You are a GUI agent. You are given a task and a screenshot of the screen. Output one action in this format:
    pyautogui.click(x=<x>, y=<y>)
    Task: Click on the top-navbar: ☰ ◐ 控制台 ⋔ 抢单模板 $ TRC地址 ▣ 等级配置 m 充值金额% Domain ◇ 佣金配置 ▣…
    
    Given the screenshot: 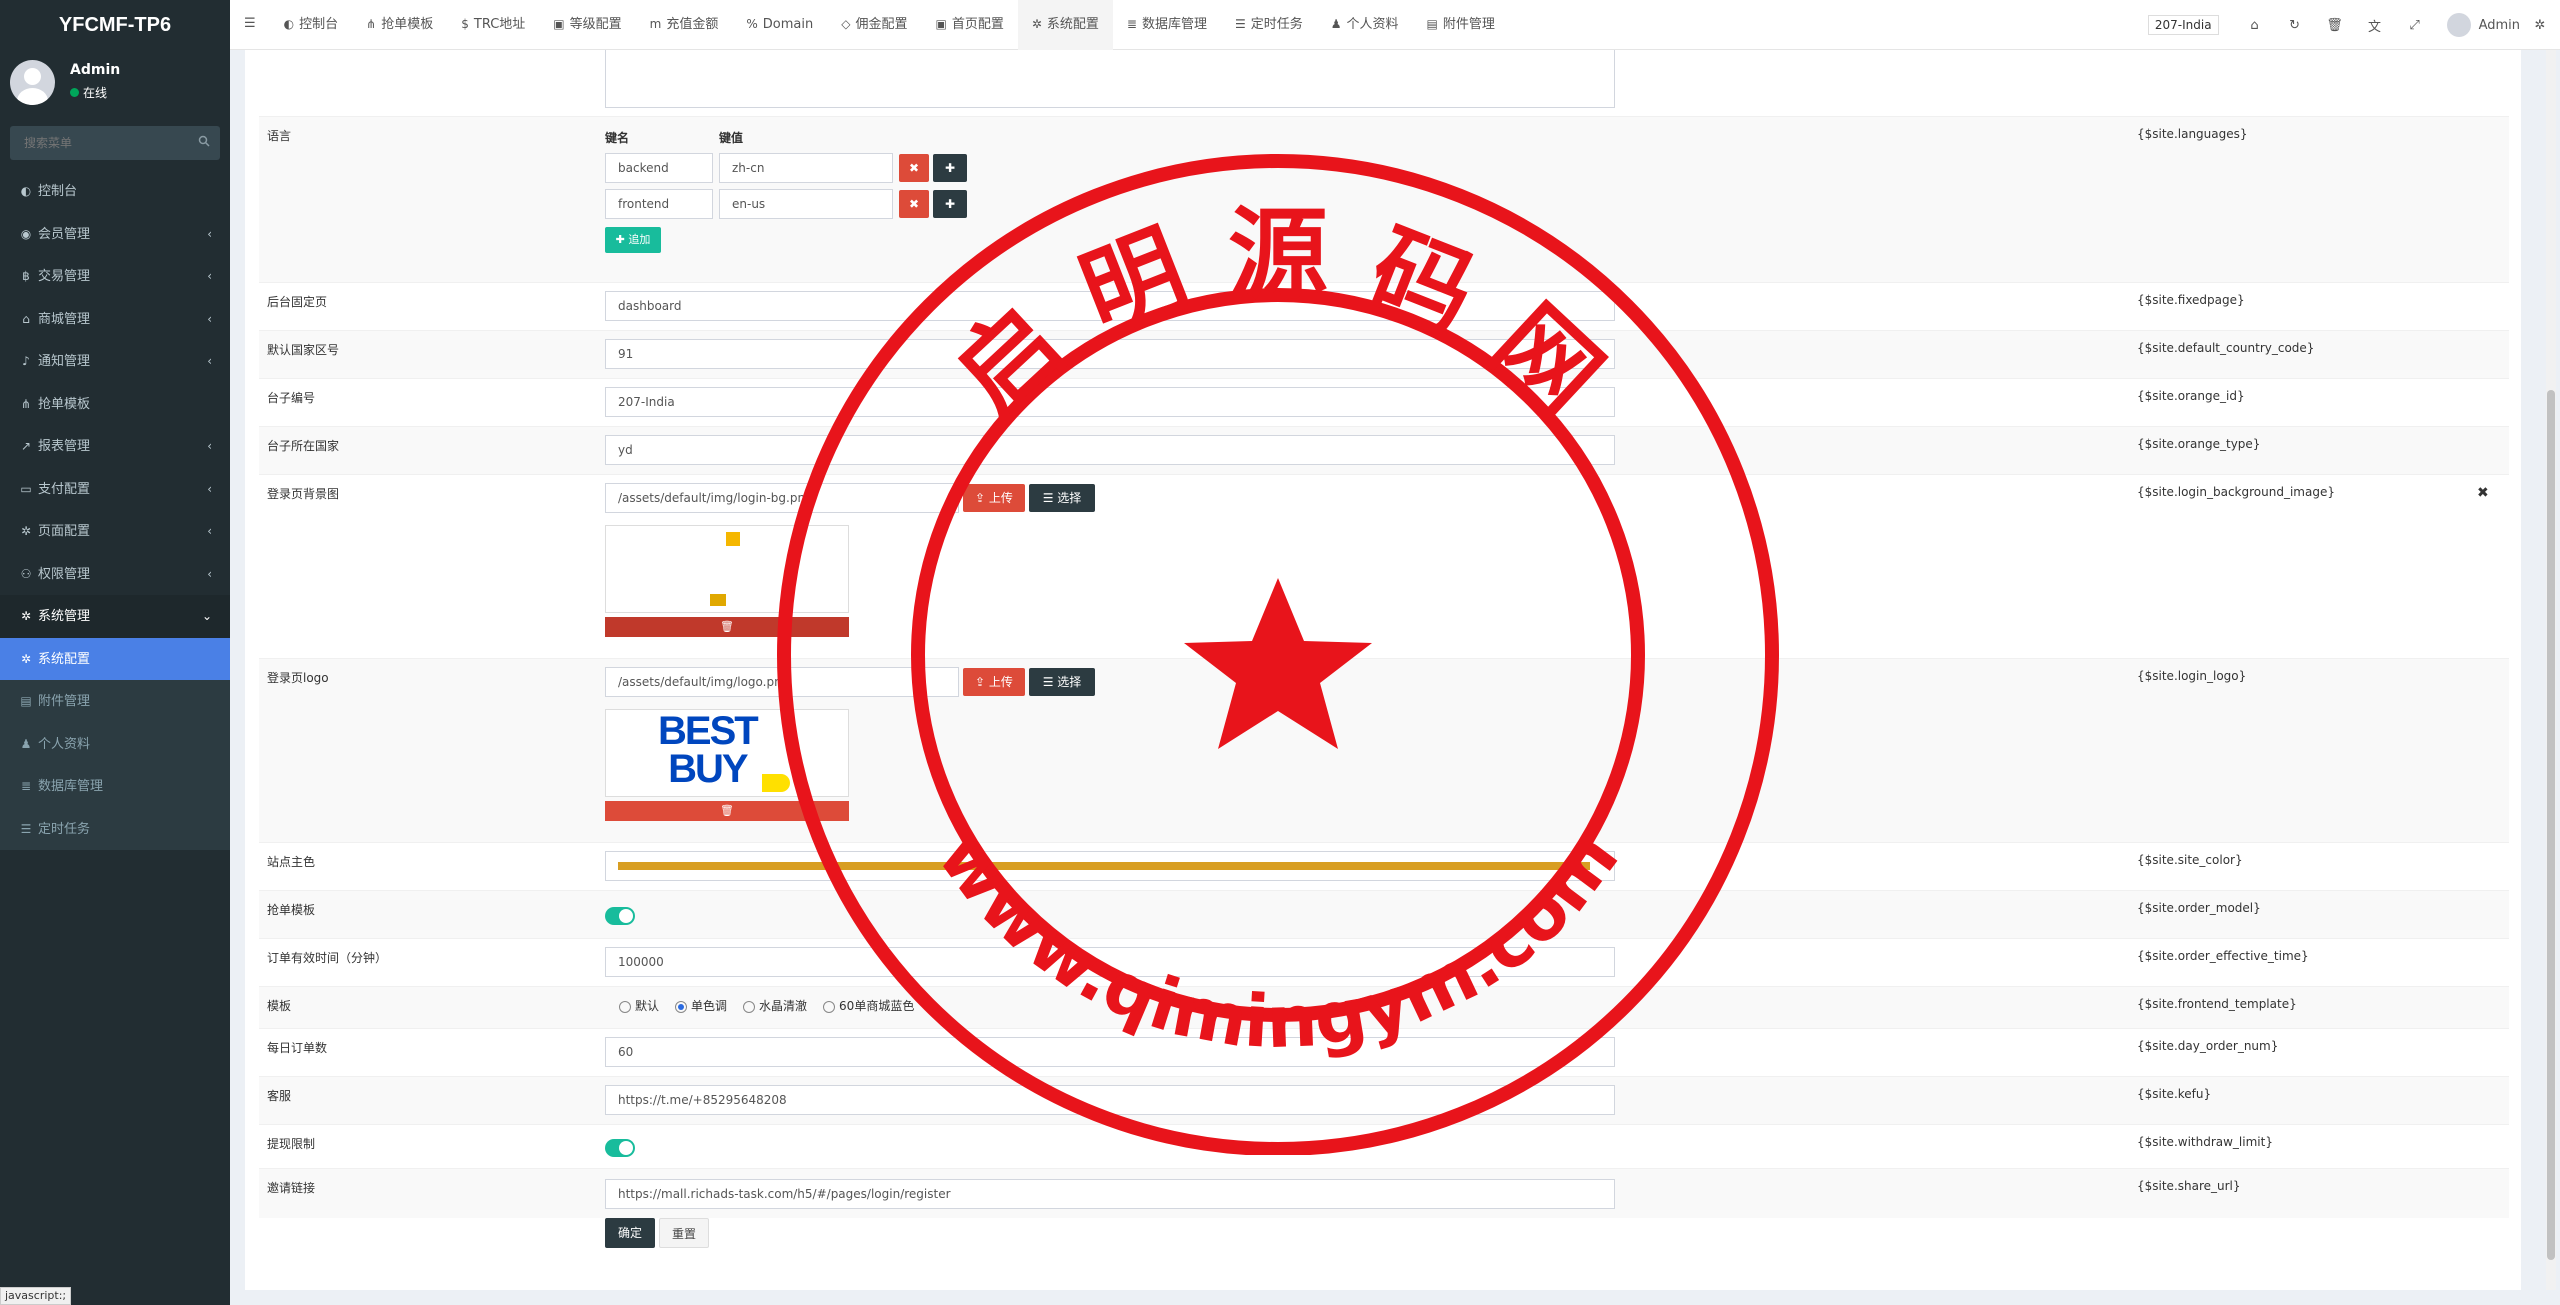 What is the action you would take?
    pyautogui.click(x=1395, y=25)
    